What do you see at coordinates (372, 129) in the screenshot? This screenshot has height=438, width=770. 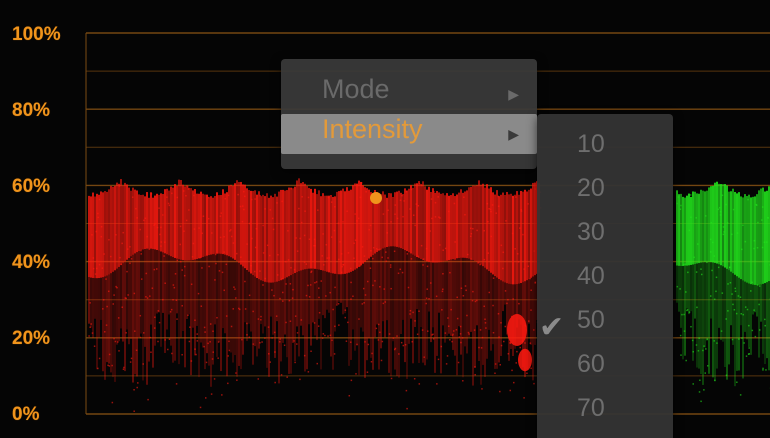 I see `menu-item-label: Intensity` at bounding box center [372, 129].